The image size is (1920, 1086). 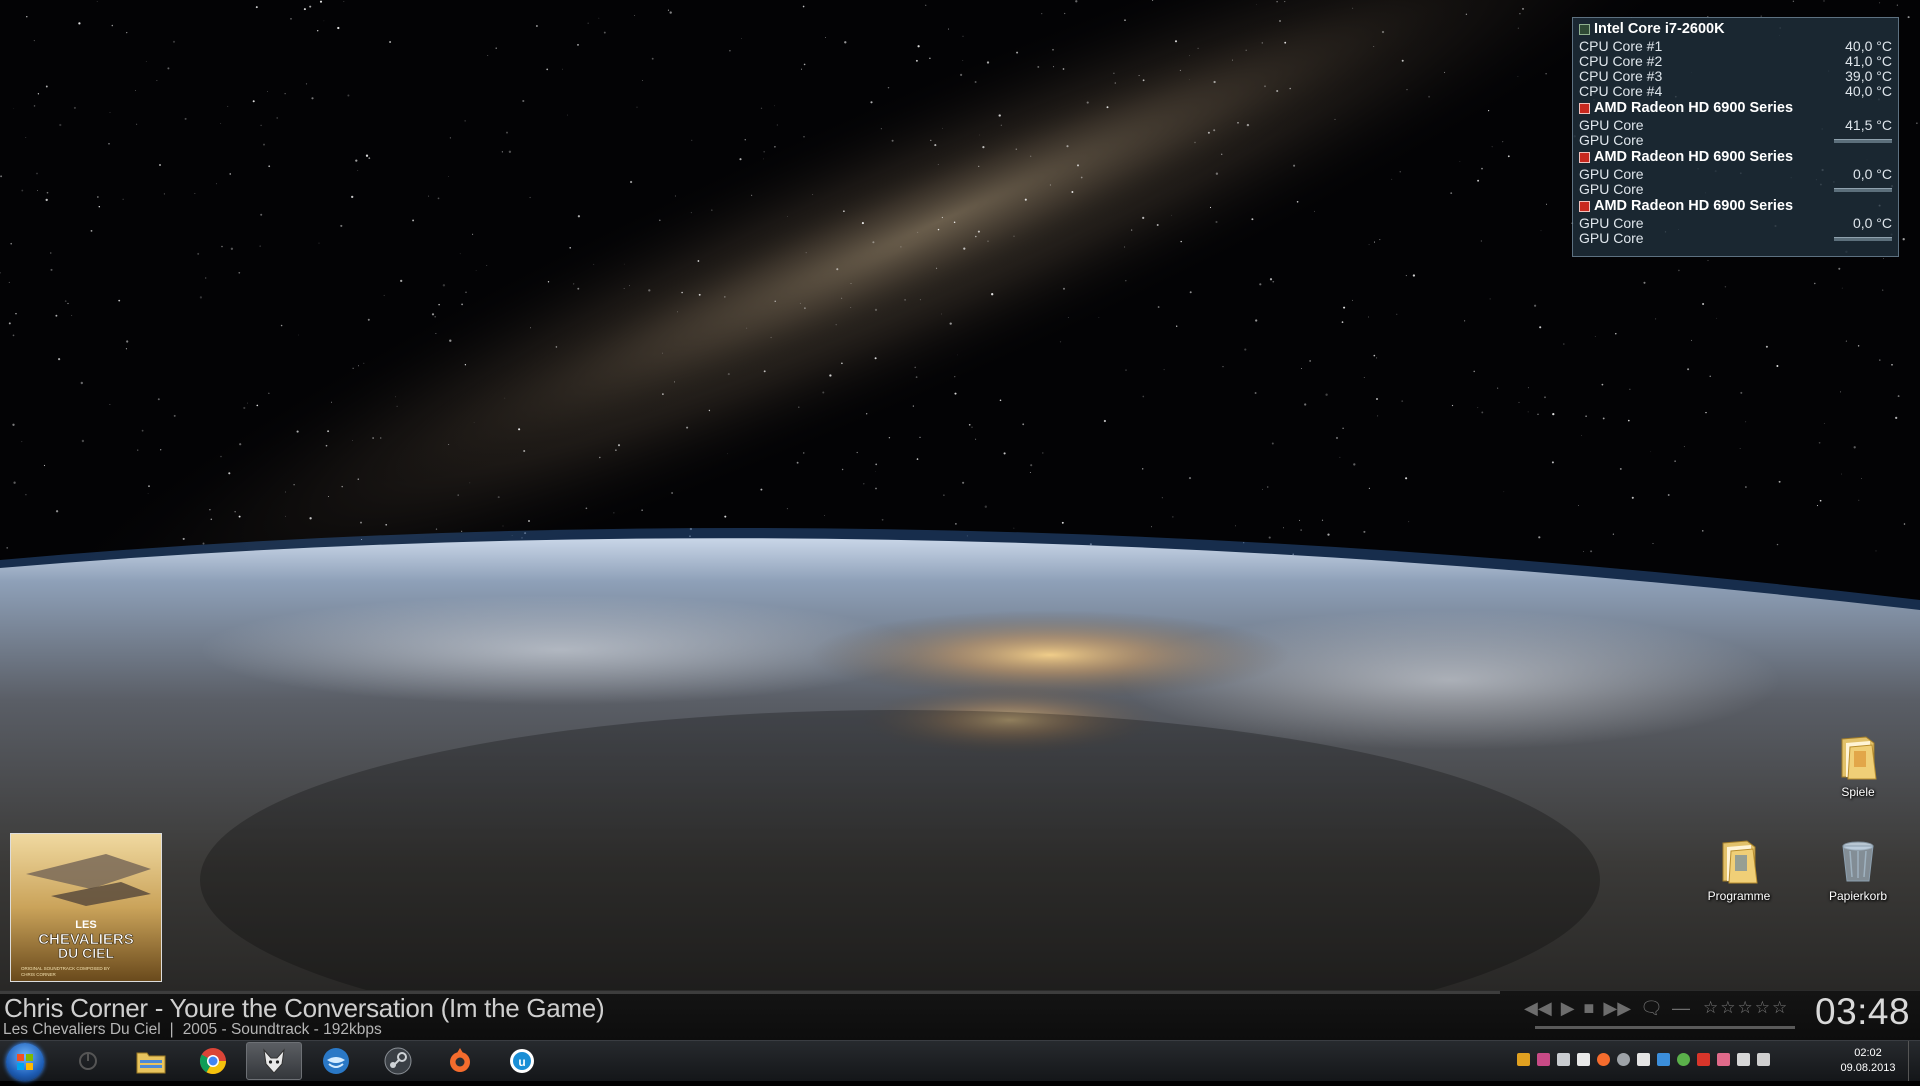 What do you see at coordinates (1583, 1059) in the screenshot?
I see `tray-window-icon` at bounding box center [1583, 1059].